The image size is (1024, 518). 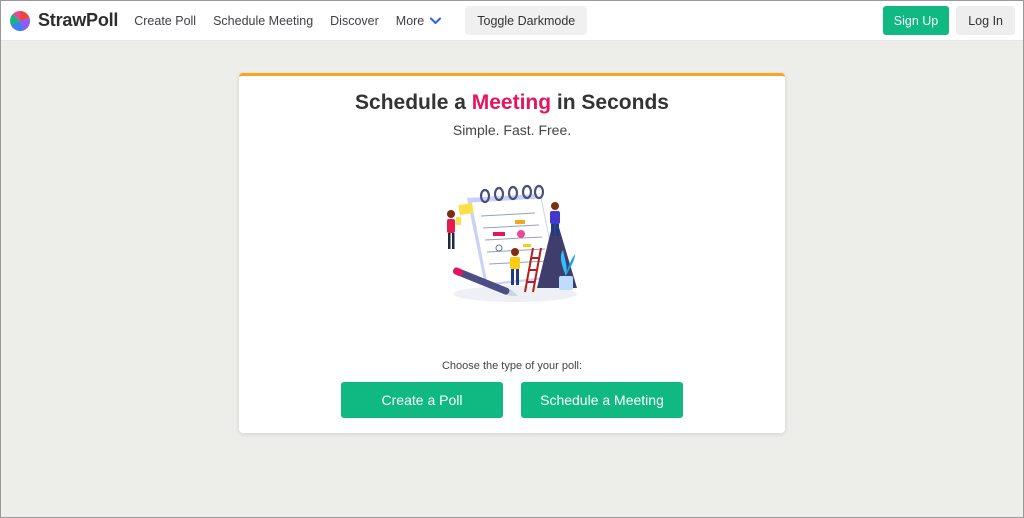 I want to click on toggle-darkmode-button: Toggle Darkmode, so click(x=526, y=20).